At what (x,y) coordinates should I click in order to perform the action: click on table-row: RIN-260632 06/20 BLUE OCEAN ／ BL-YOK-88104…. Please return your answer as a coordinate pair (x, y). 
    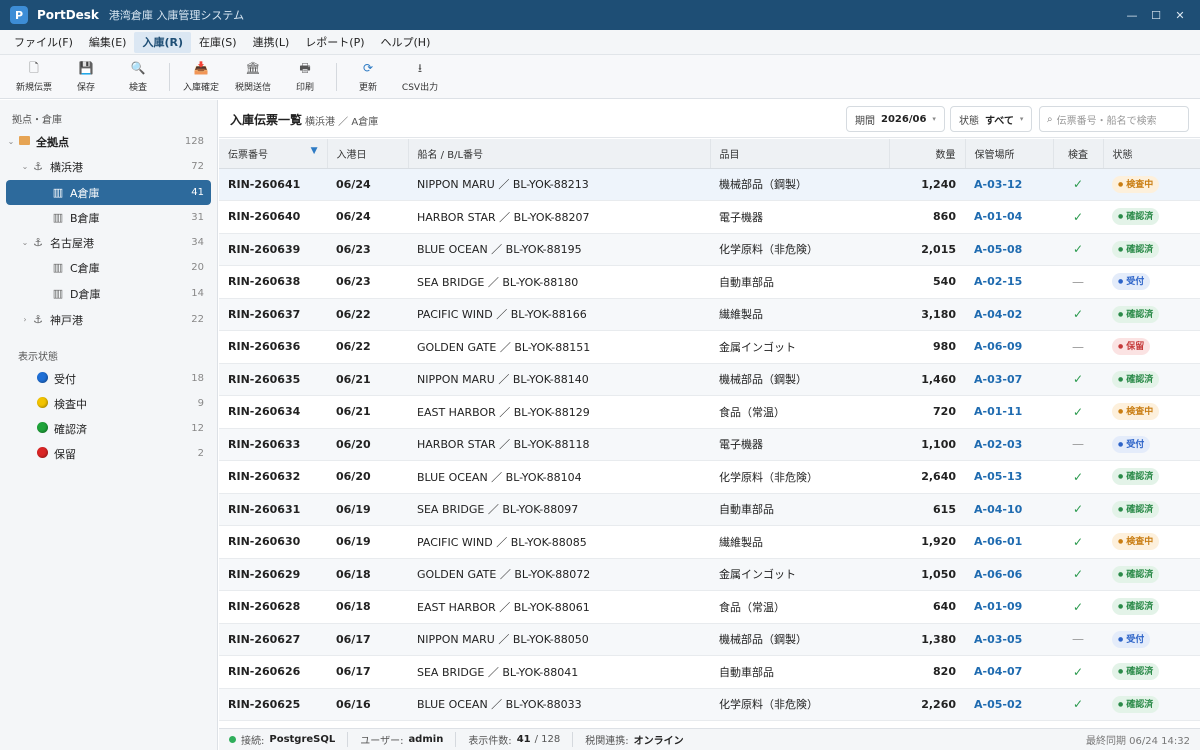
    Looking at the image, I should click on (709, 477).